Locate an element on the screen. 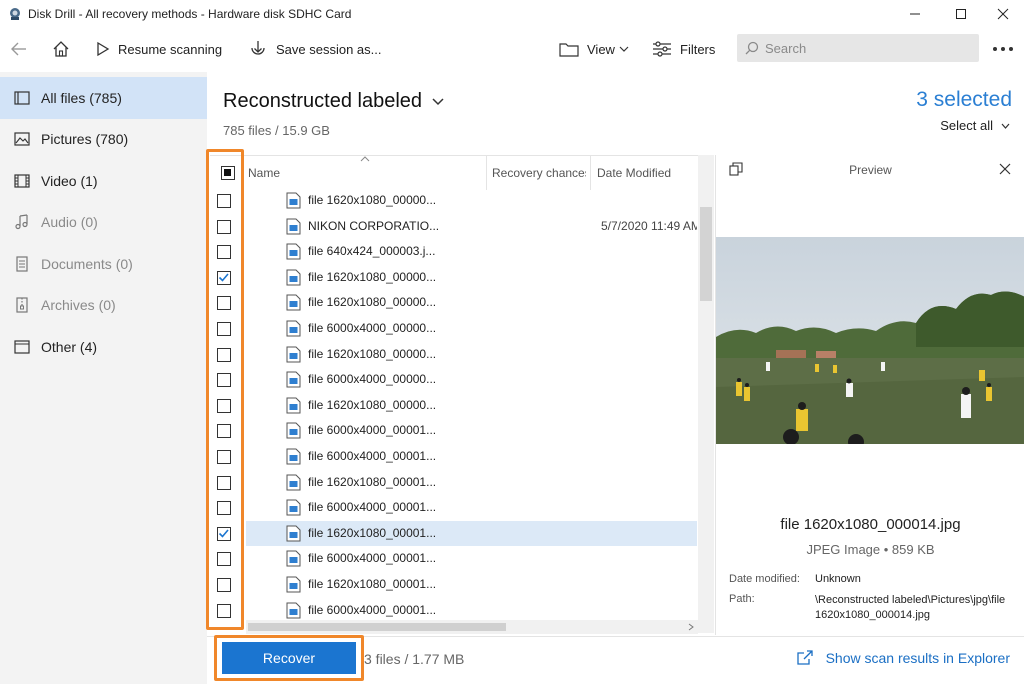 This screenshot has height=684, width=1024. view-label: View is located at coordinates (601, 49).